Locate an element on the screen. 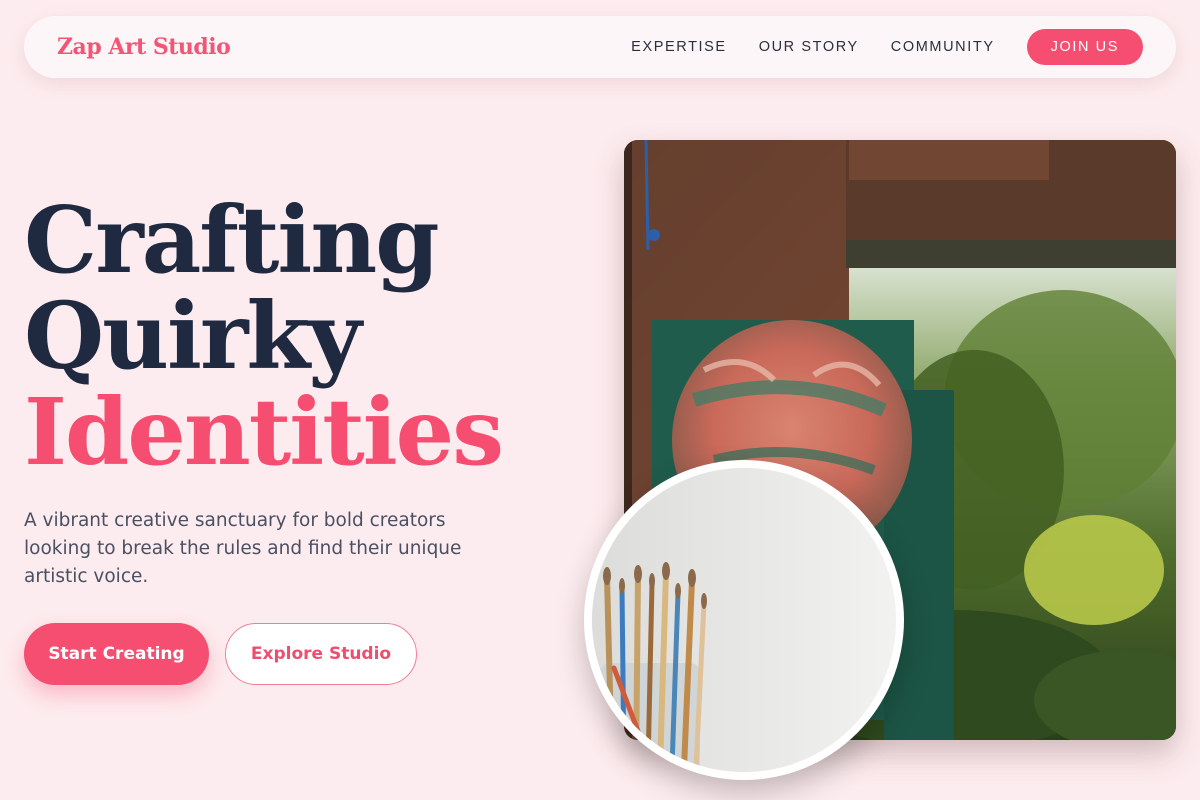  start-creating-button: Start Creating is located at coordinates (116, 654).